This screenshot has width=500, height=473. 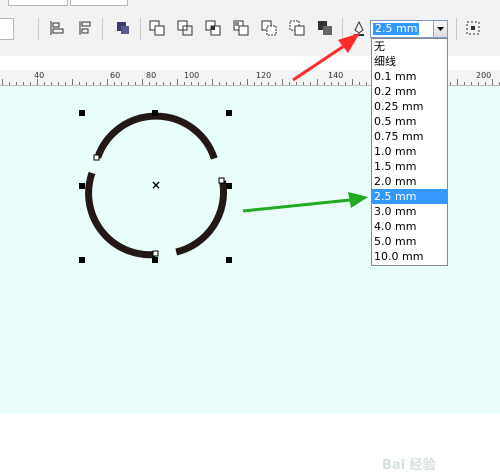 What do you see at coordinates (409, 181) in the screenshot?
I see `outline-width-option: 2.0 mm` at bounding box center [409, 181].